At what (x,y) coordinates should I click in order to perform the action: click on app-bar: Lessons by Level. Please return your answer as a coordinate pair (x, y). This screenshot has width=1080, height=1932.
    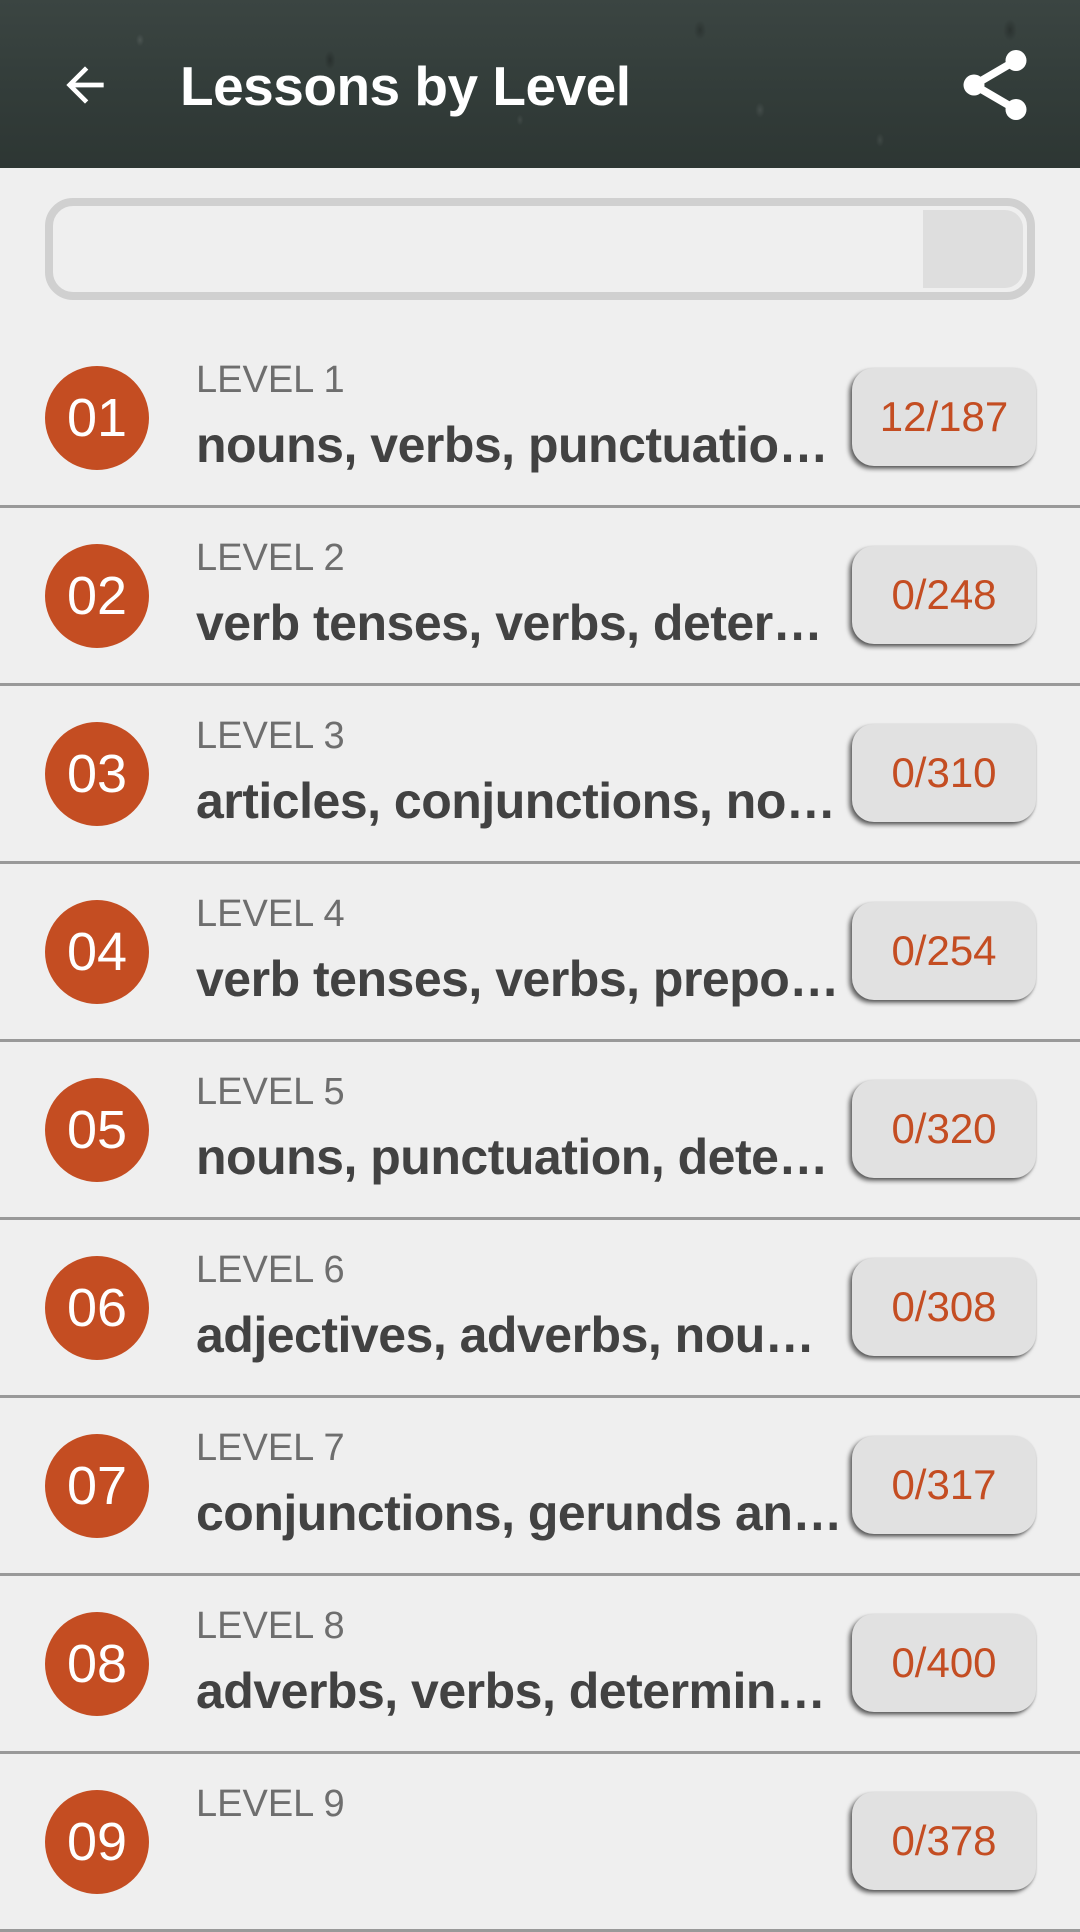
    Looking at the image, I should click on (540, 84).